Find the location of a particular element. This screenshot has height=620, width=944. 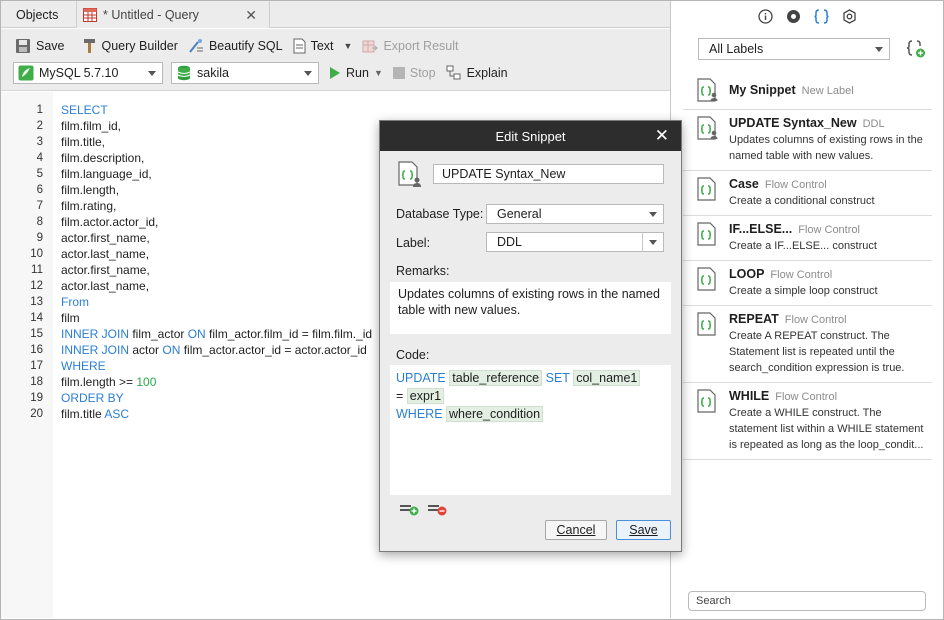

line-number: 1 is located at coordinates (39, 110).